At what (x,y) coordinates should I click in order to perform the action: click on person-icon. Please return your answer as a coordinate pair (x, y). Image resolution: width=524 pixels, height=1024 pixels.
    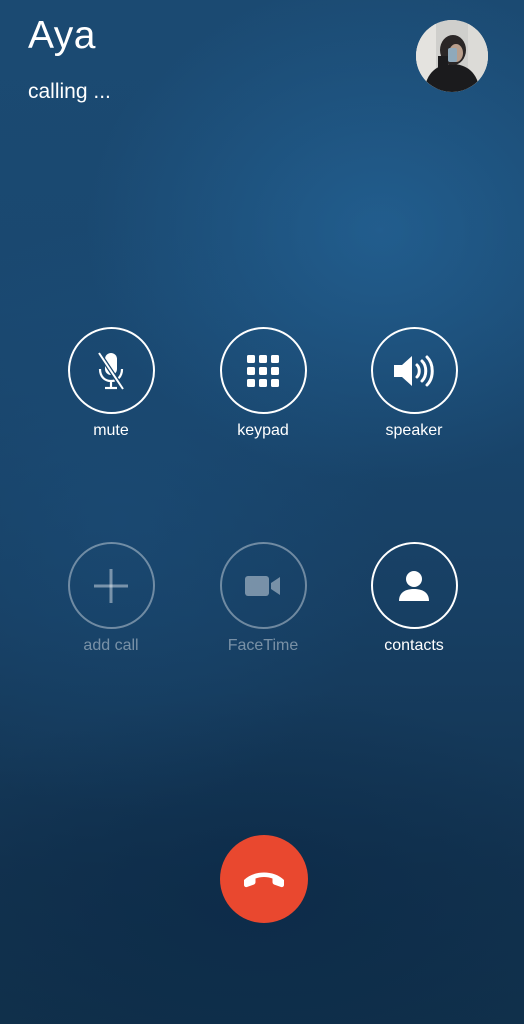
    Looking at the image, I should click on (414, 585).